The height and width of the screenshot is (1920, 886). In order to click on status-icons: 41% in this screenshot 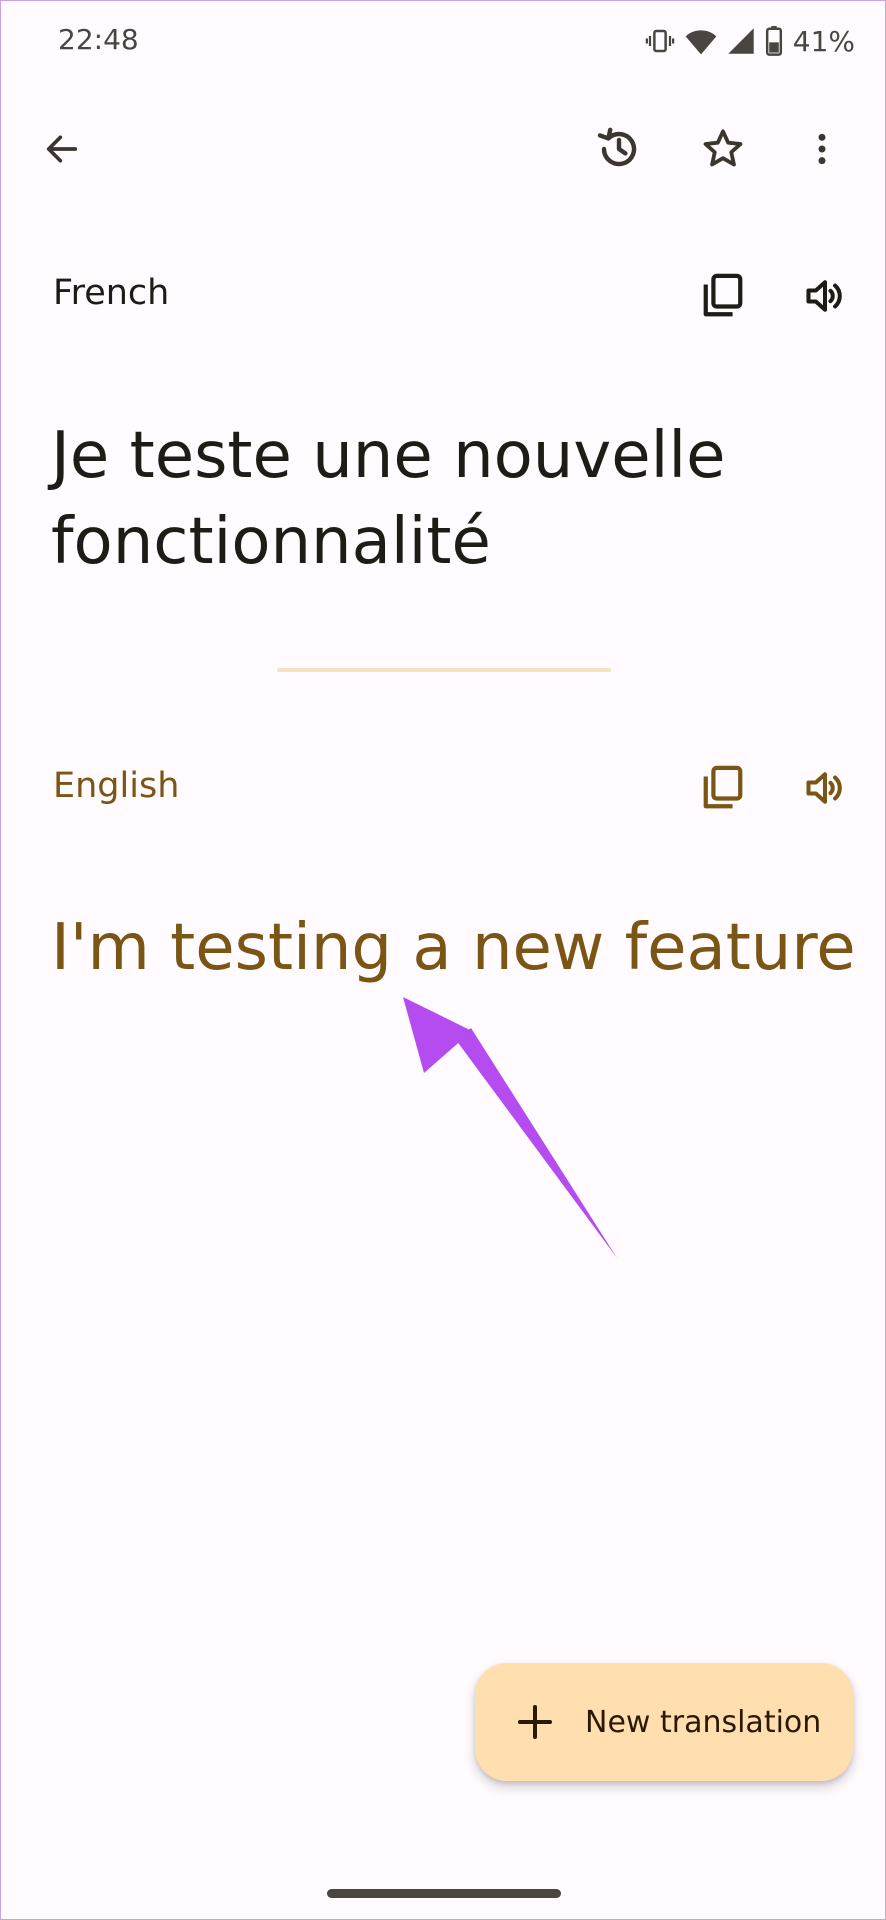, I will do `click(750, 41)`.